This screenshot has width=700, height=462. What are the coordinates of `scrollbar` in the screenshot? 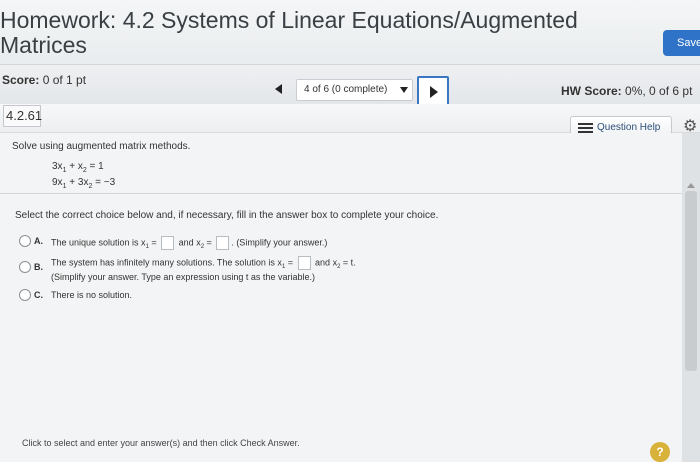 It's located at (691, 297).